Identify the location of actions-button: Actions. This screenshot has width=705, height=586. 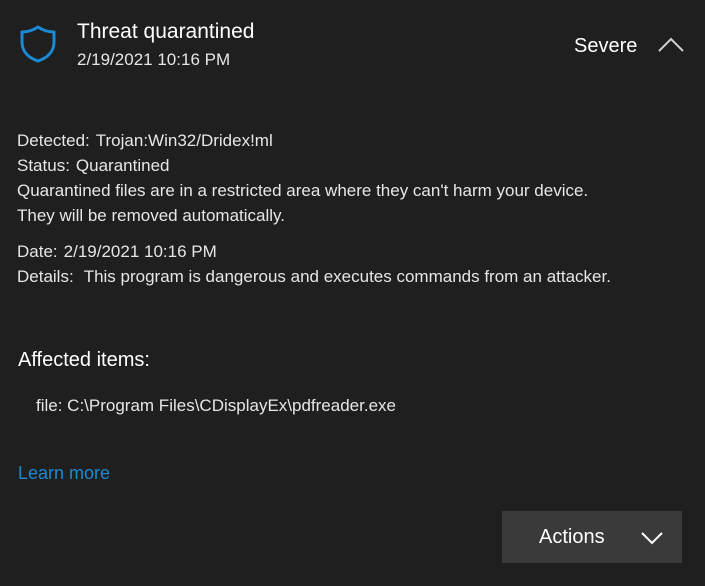
(592, 537).